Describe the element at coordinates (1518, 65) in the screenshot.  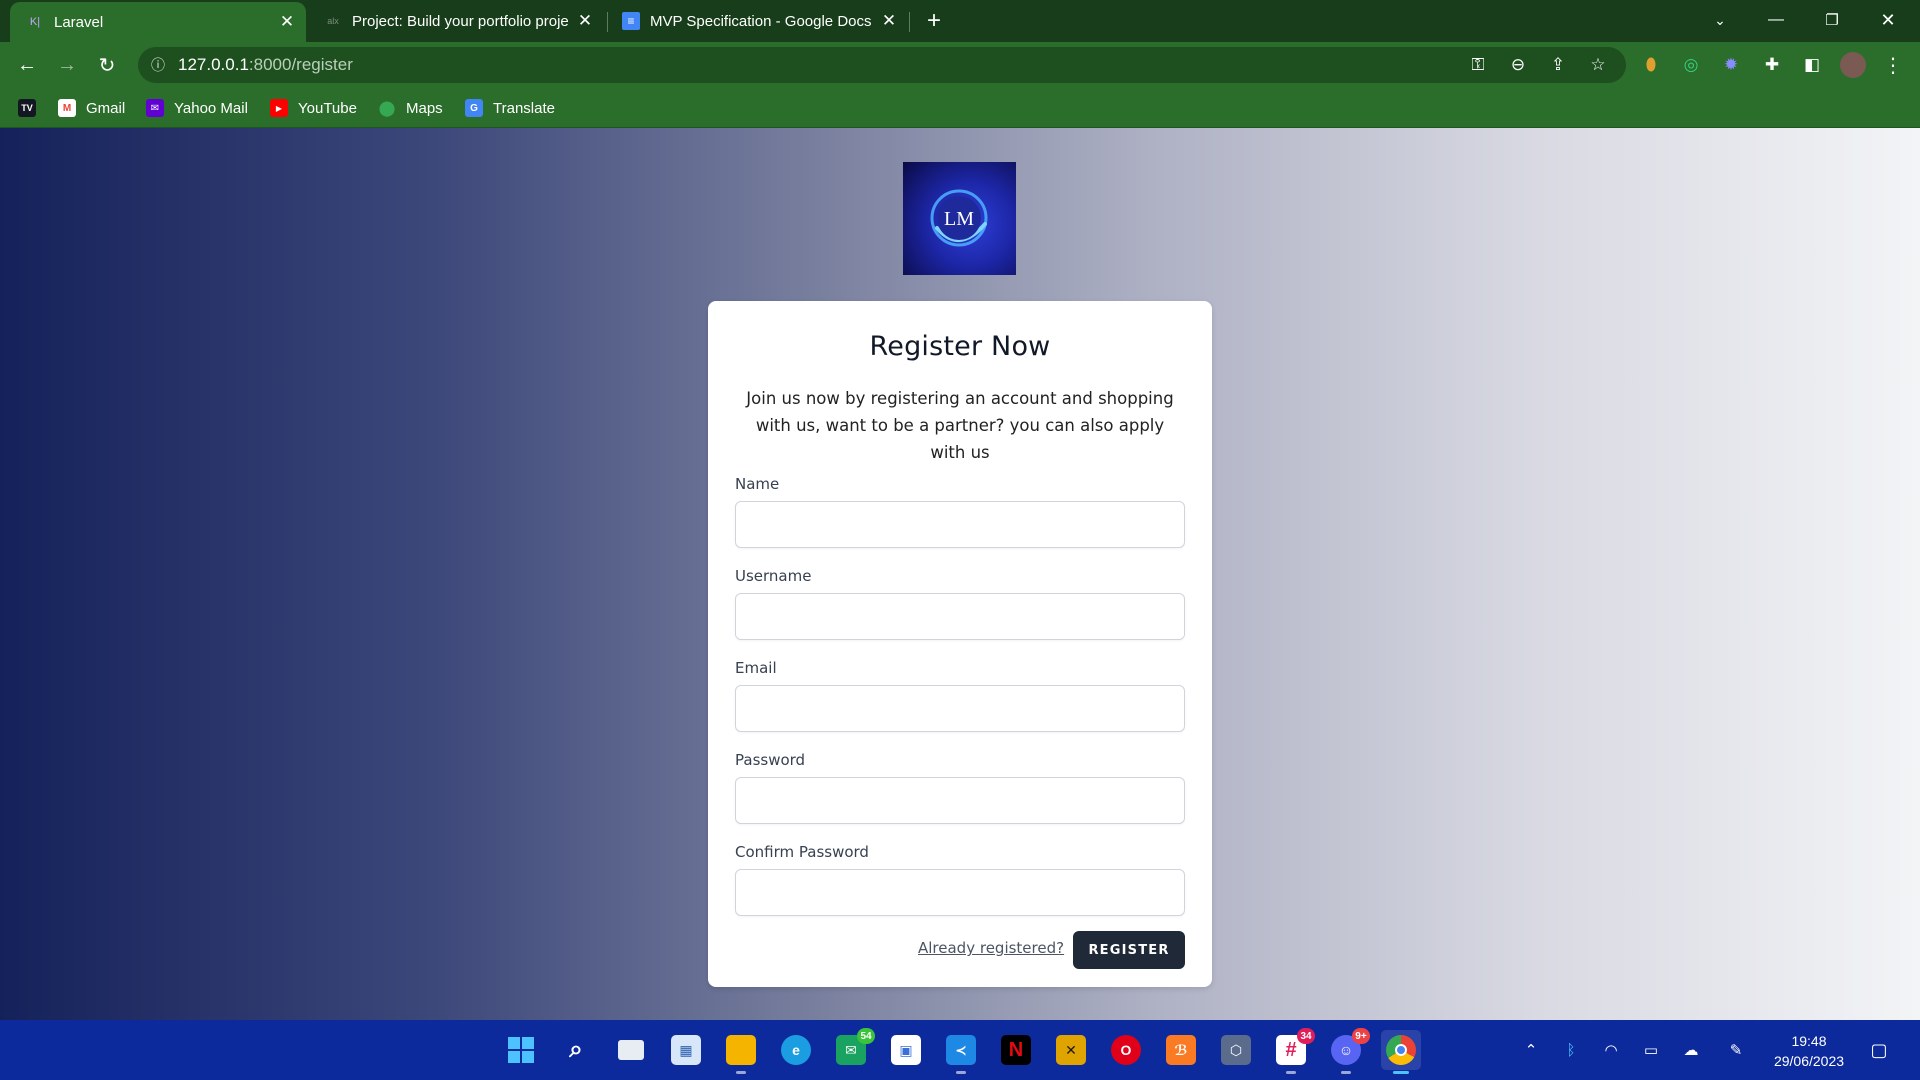
I see `zoom-icon: ⊖` at that location.